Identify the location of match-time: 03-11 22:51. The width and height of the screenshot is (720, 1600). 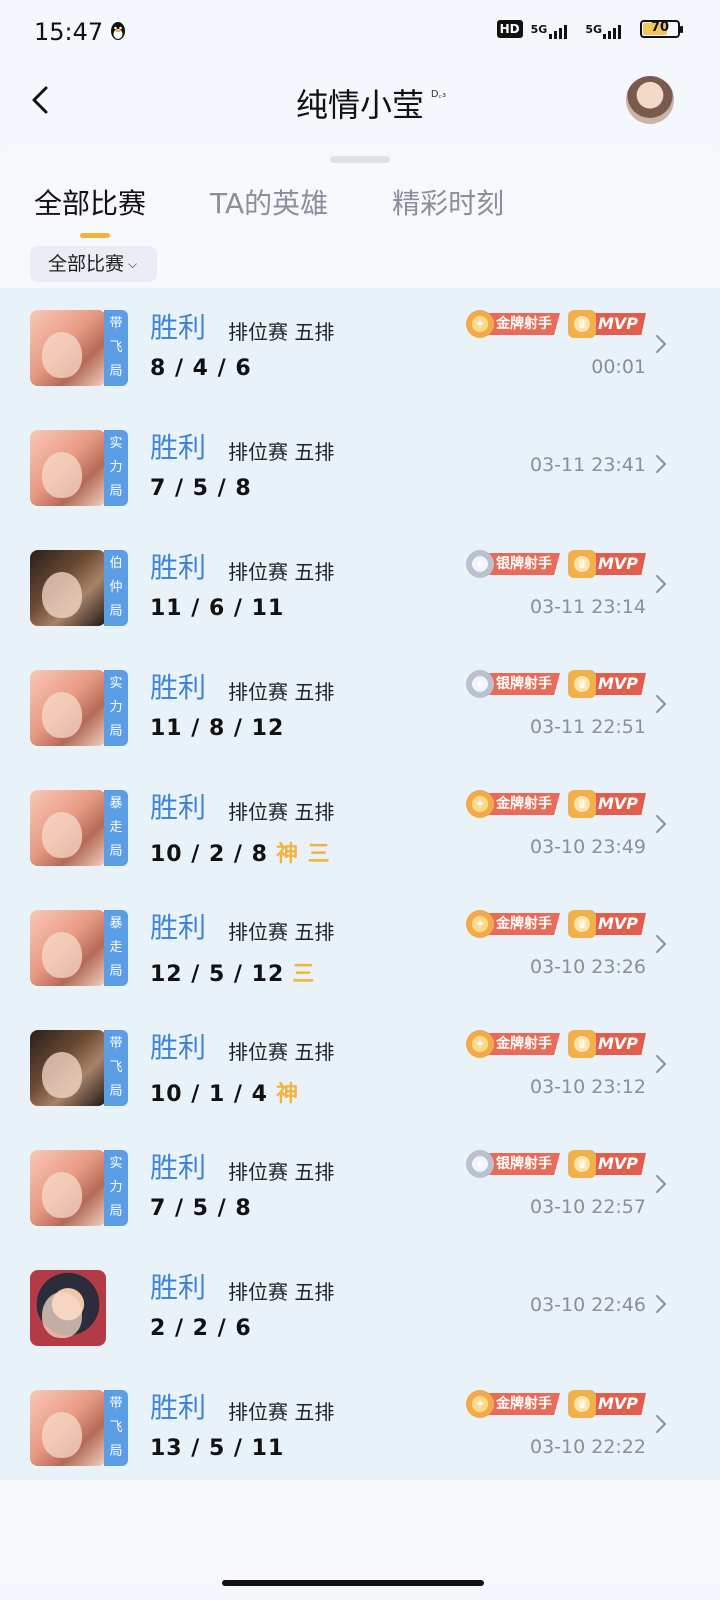
(587, 727).